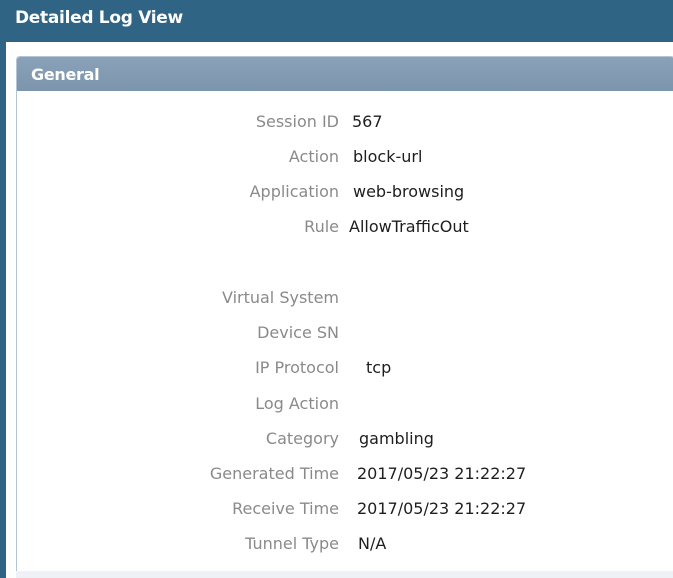 The image size is (673, 578). I want to click on field-row-action: Action block-url, so click(336, 159).